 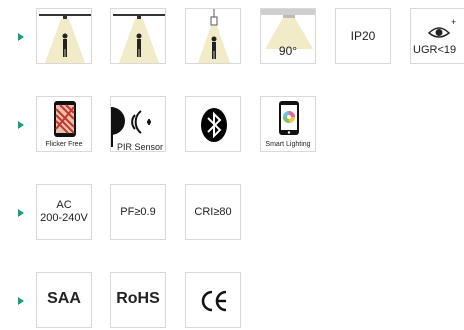 I want to click on bluetooth-icon, so click(x=214, y=125).